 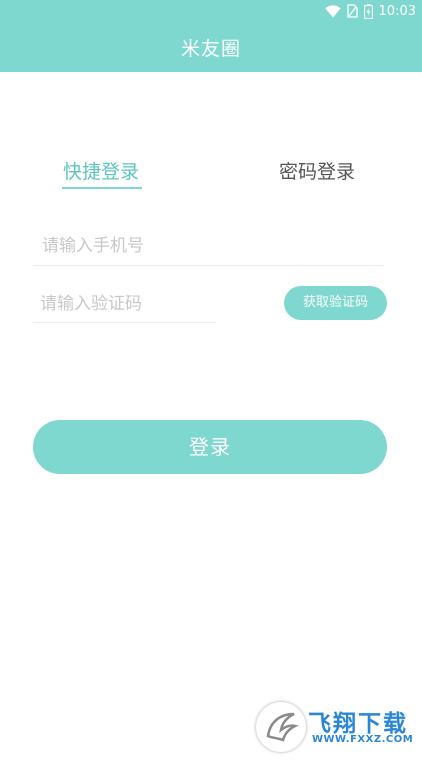 I want to click on watermark-logo-icon, so click(x=281, y=727).